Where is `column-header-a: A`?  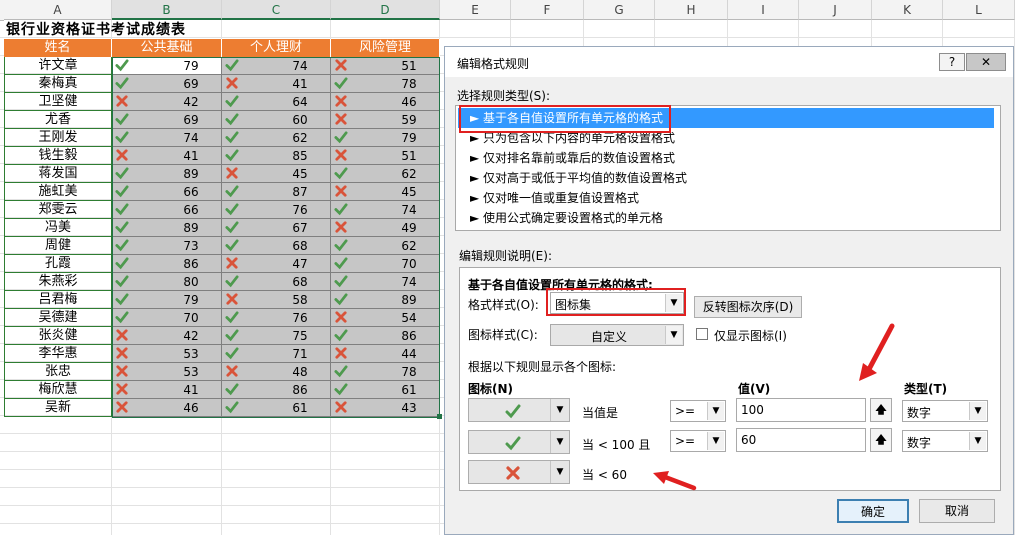
column-header-a: A is located at coordinates (58, 10).